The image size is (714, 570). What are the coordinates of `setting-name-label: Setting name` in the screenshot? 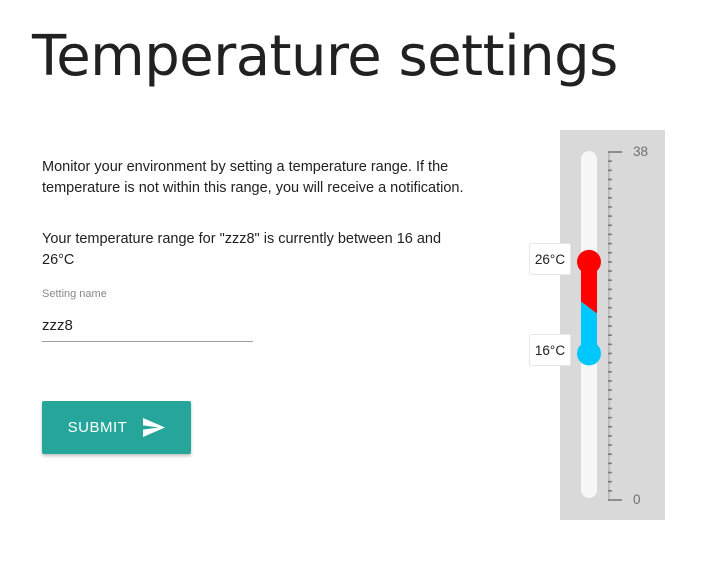 It's located at (74, 294).